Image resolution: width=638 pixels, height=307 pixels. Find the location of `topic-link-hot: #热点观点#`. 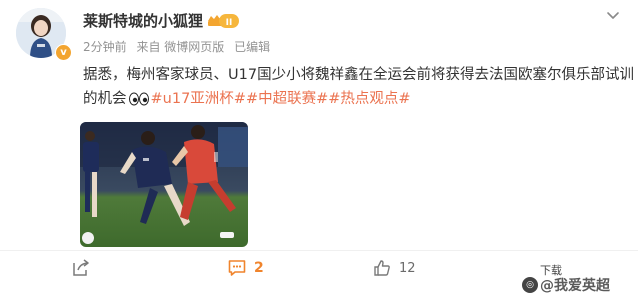

topic-link-hot: #热点观点# is located at coordinates (369, 99).